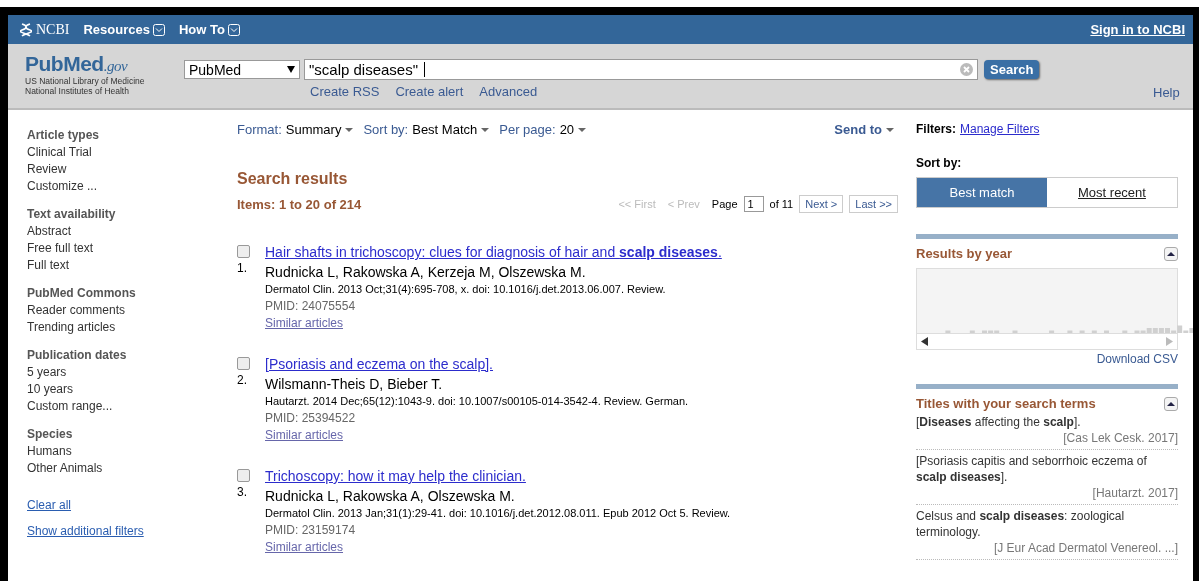  I want to click on page-label: Page, so click(724, 204).